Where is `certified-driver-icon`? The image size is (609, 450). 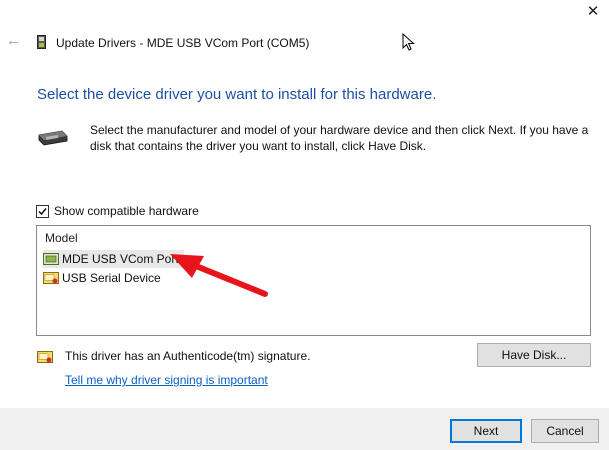 certified-driver-icon is located at coordinates (51, 278).